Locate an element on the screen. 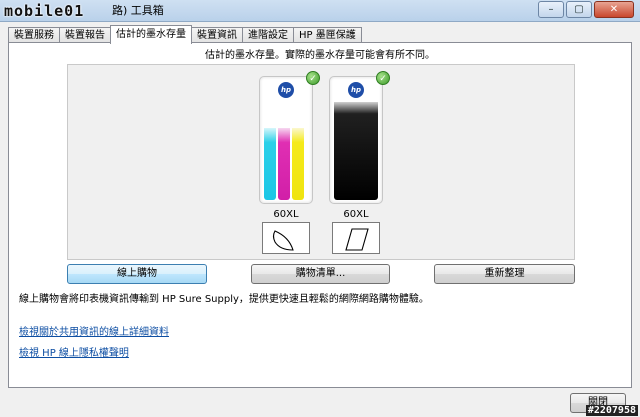 The height and width of the screenshot is (417, 640). window-title: 路) 工具箱 is located at coordinates (138, 10).